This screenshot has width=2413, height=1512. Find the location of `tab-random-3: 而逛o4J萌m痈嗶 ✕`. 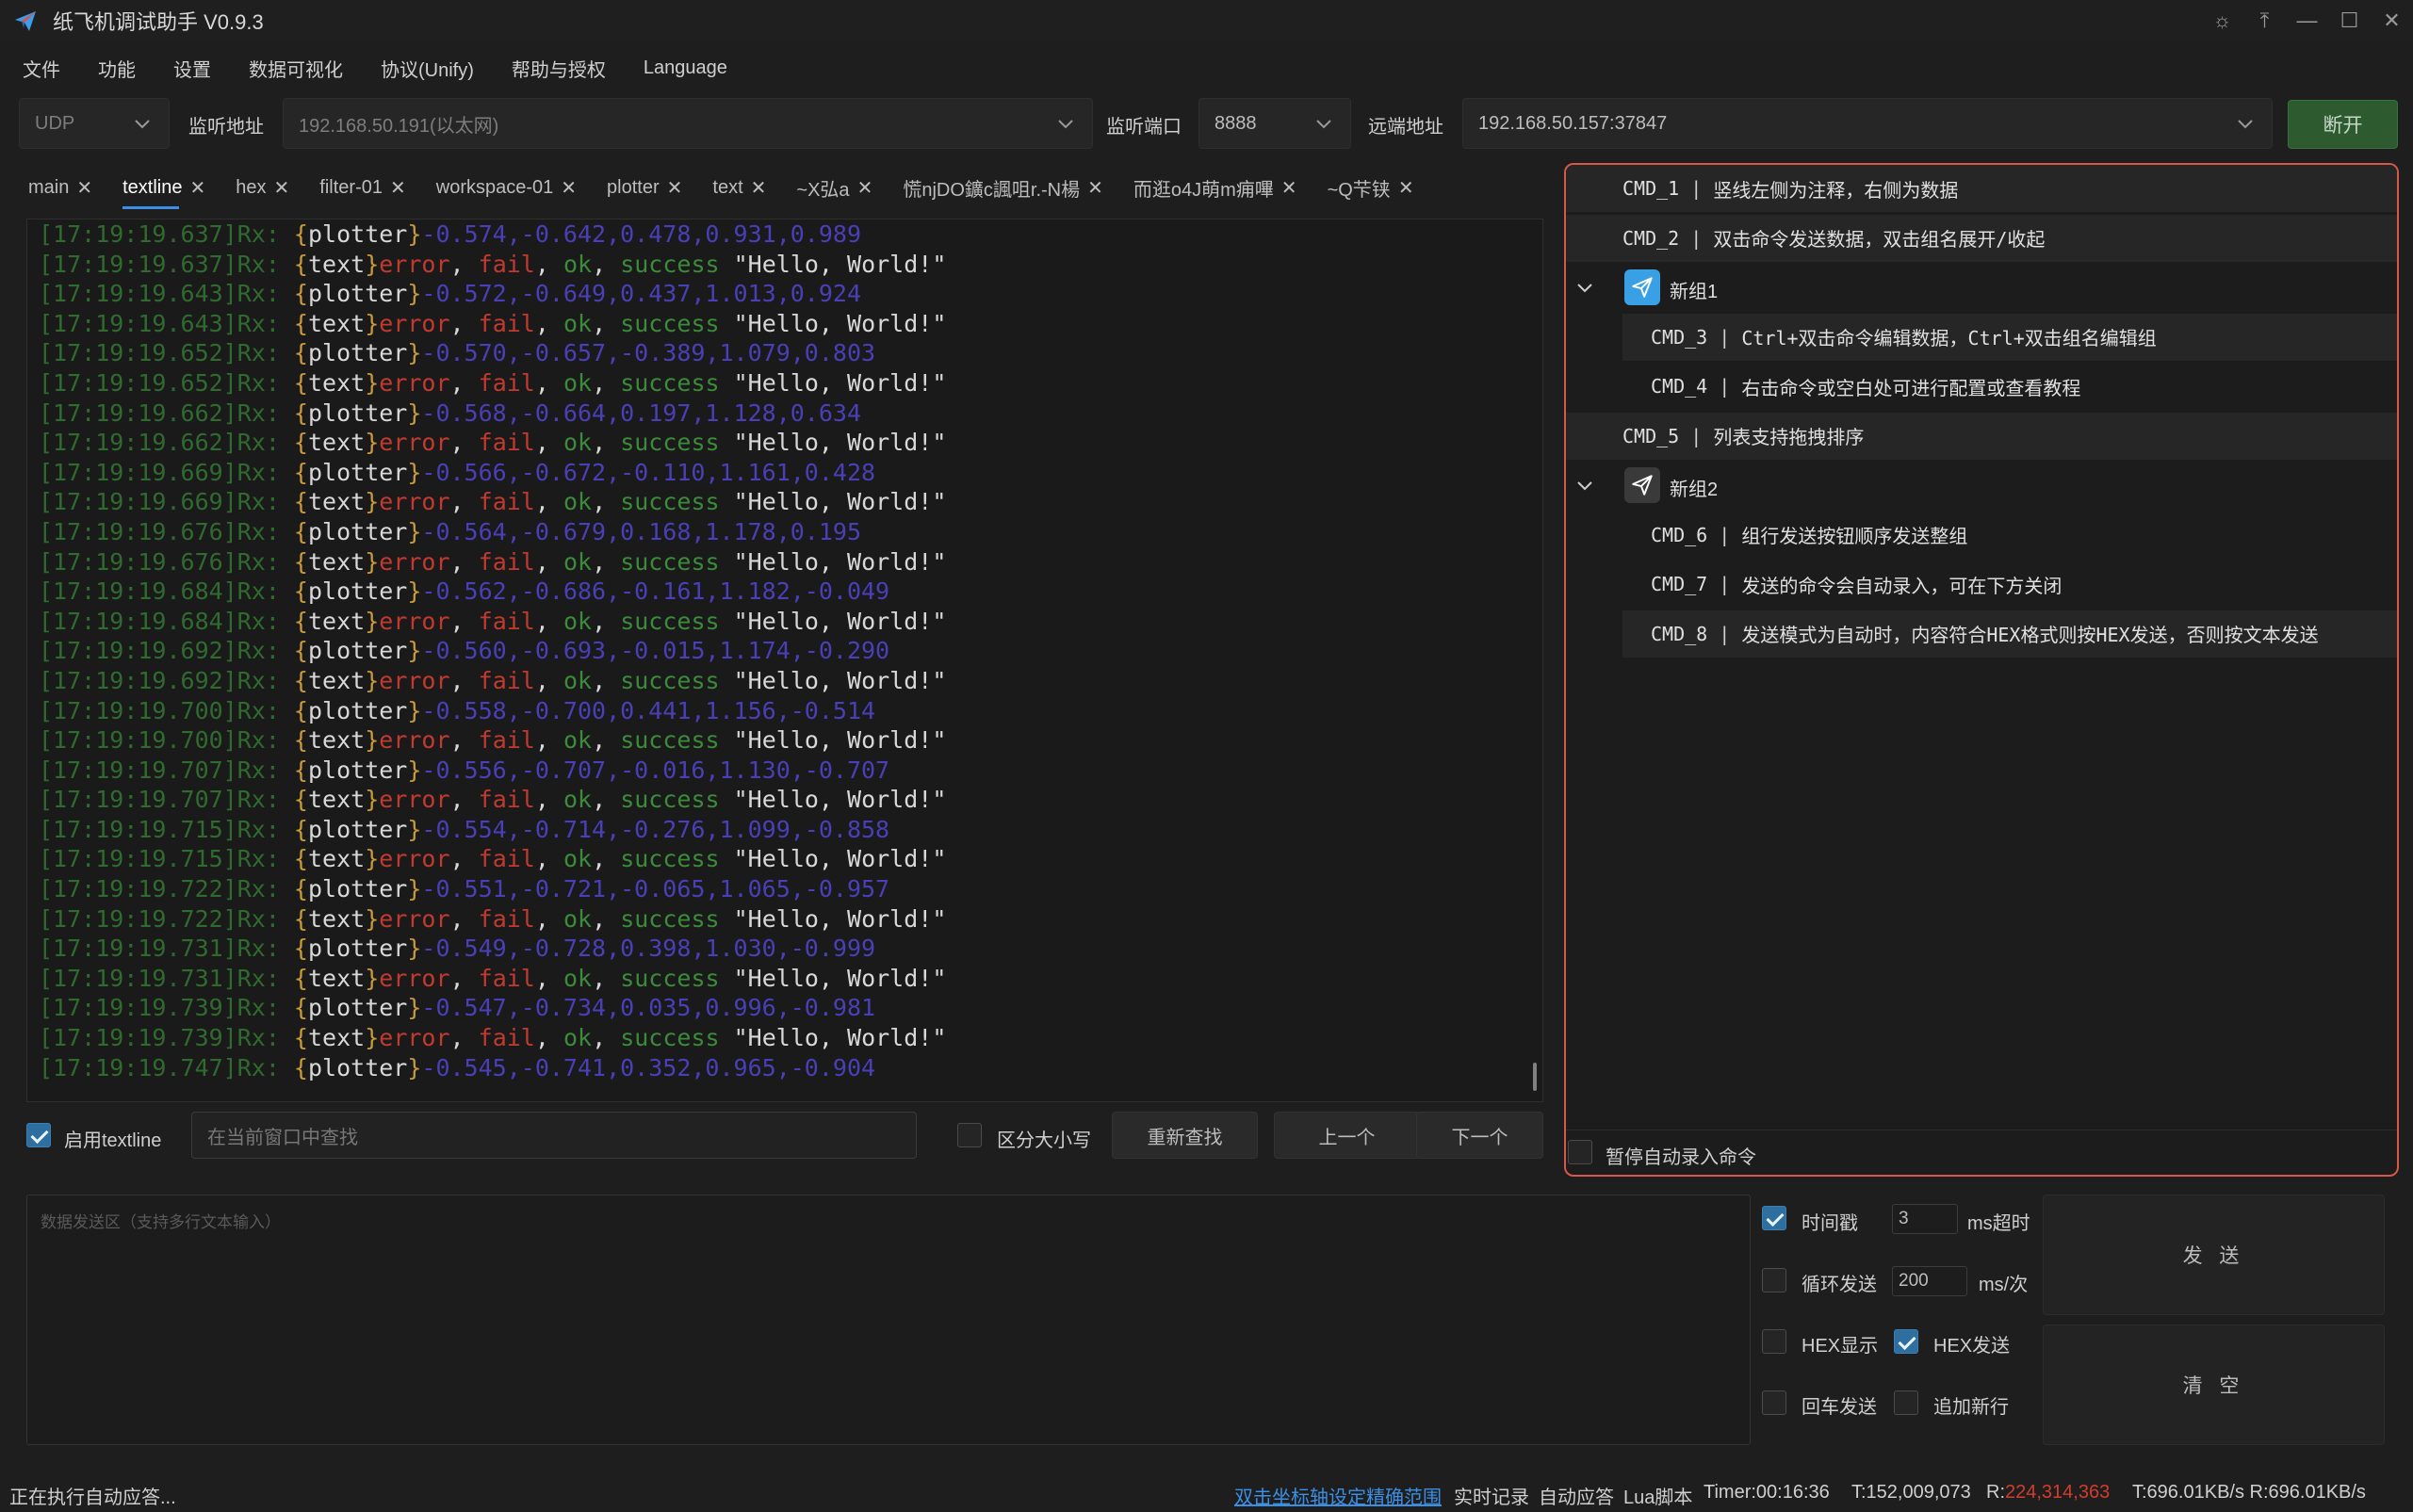

tab-random-3: 而逛o4J萌m痈嗶 ✕ is located at coordinates (1215, 187).